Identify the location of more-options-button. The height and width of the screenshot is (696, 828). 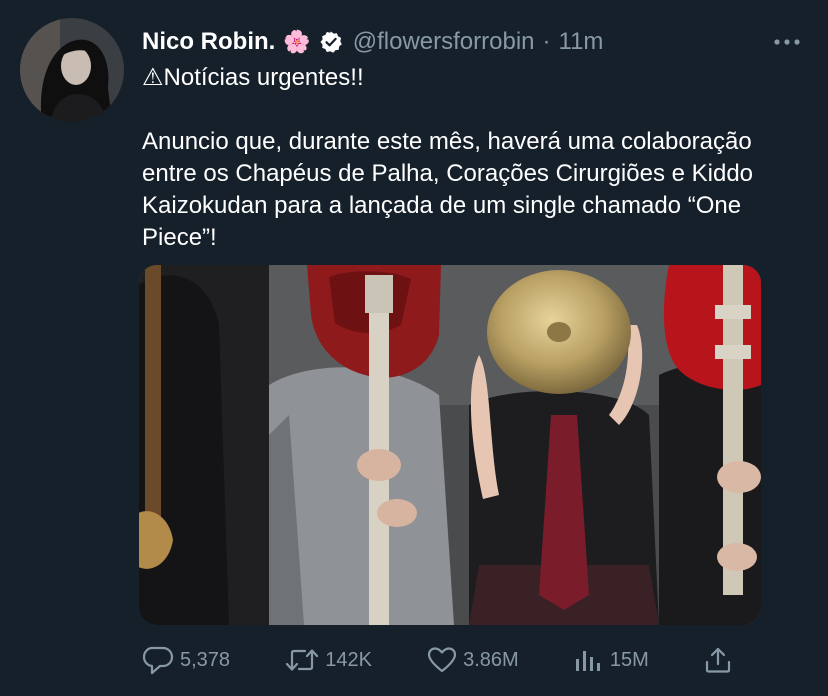
(787, 42).